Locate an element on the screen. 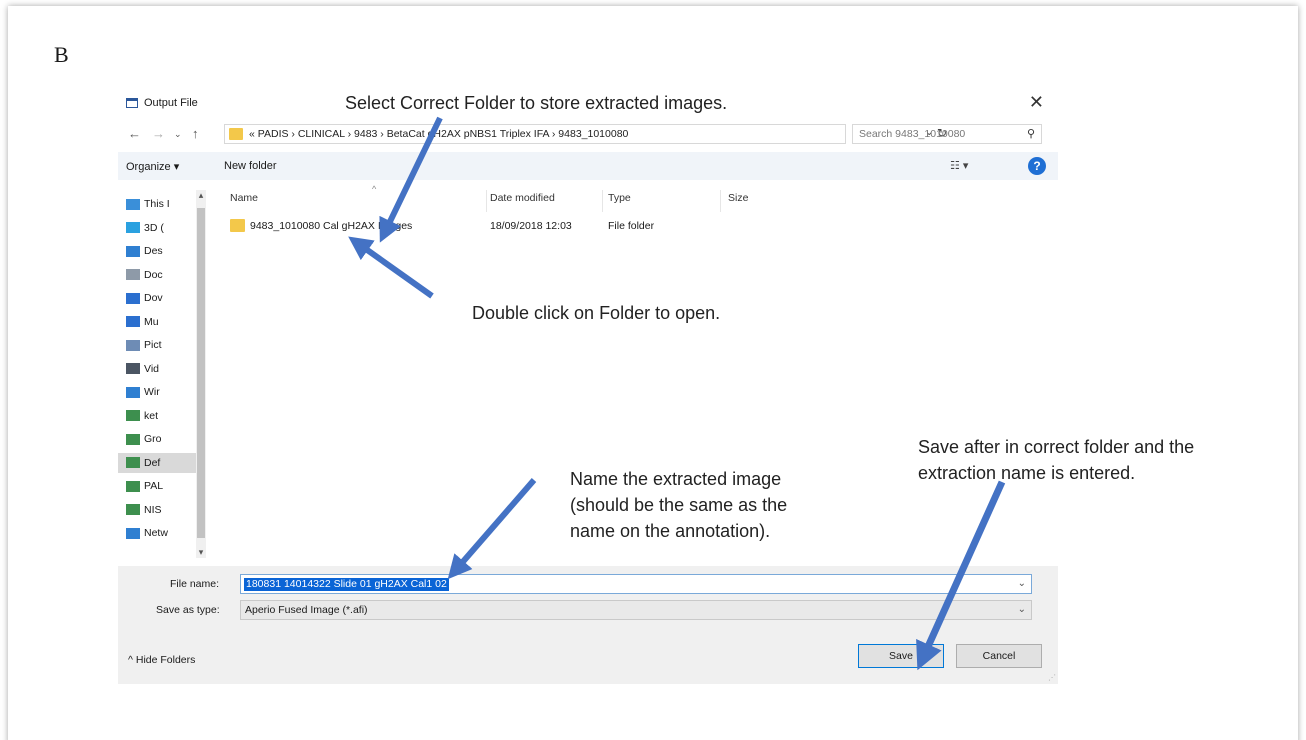 Image resolution: width=1306 pixels, height=740 pixels. arrow-to-save-button is located at coordinates (961, 575).